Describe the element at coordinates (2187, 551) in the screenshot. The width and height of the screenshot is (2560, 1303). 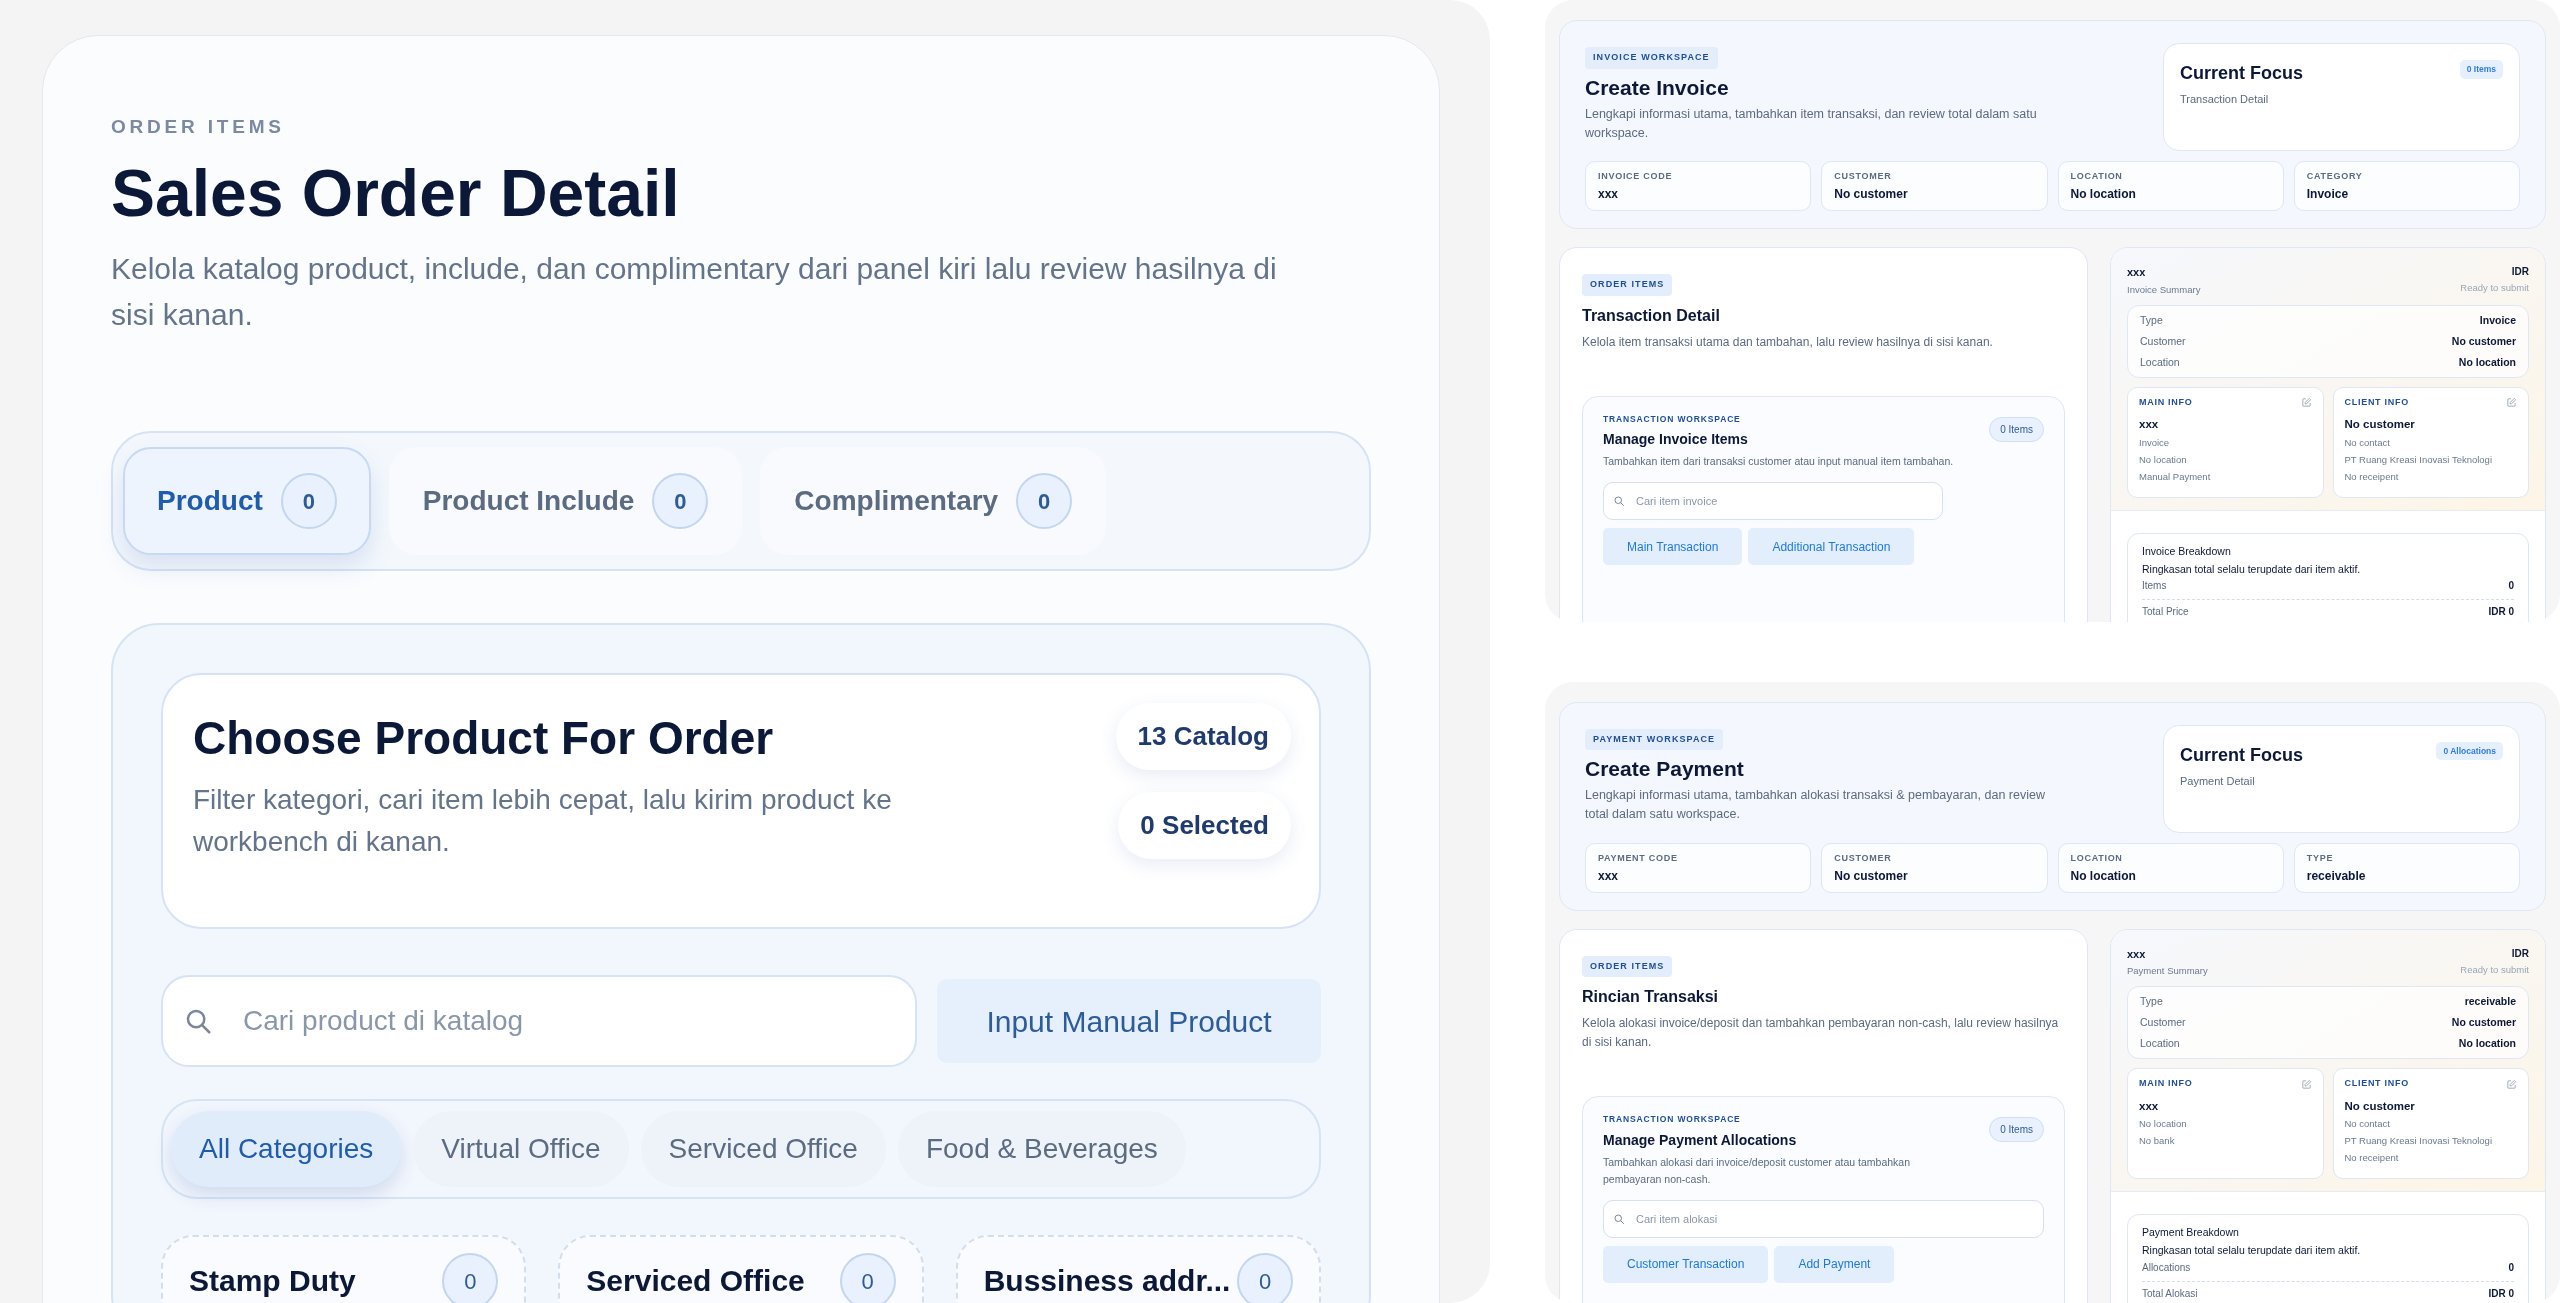
I see `breakdown-title: Invoice Breakdown` at that location.